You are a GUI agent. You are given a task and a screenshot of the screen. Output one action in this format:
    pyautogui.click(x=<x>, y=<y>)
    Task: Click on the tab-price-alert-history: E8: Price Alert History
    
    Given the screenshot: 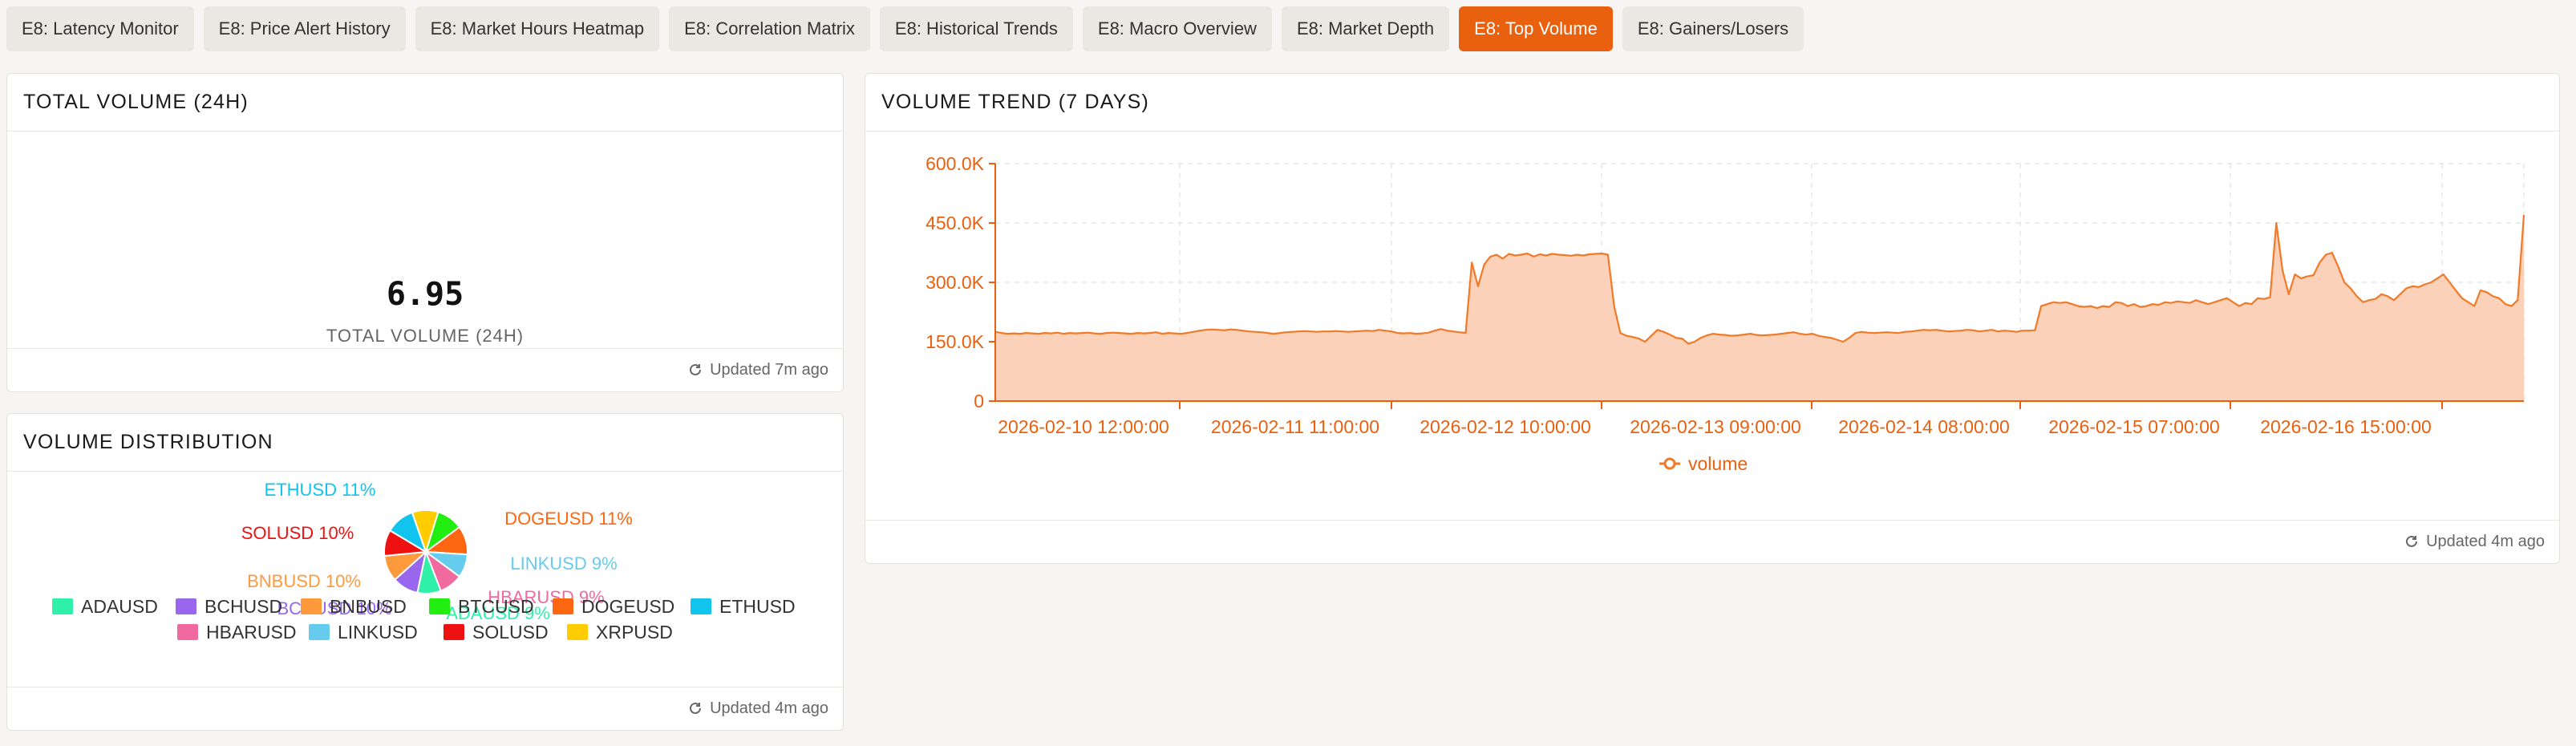 What is the action you would take?
    pyautogui.click(x=304, y=28)
    